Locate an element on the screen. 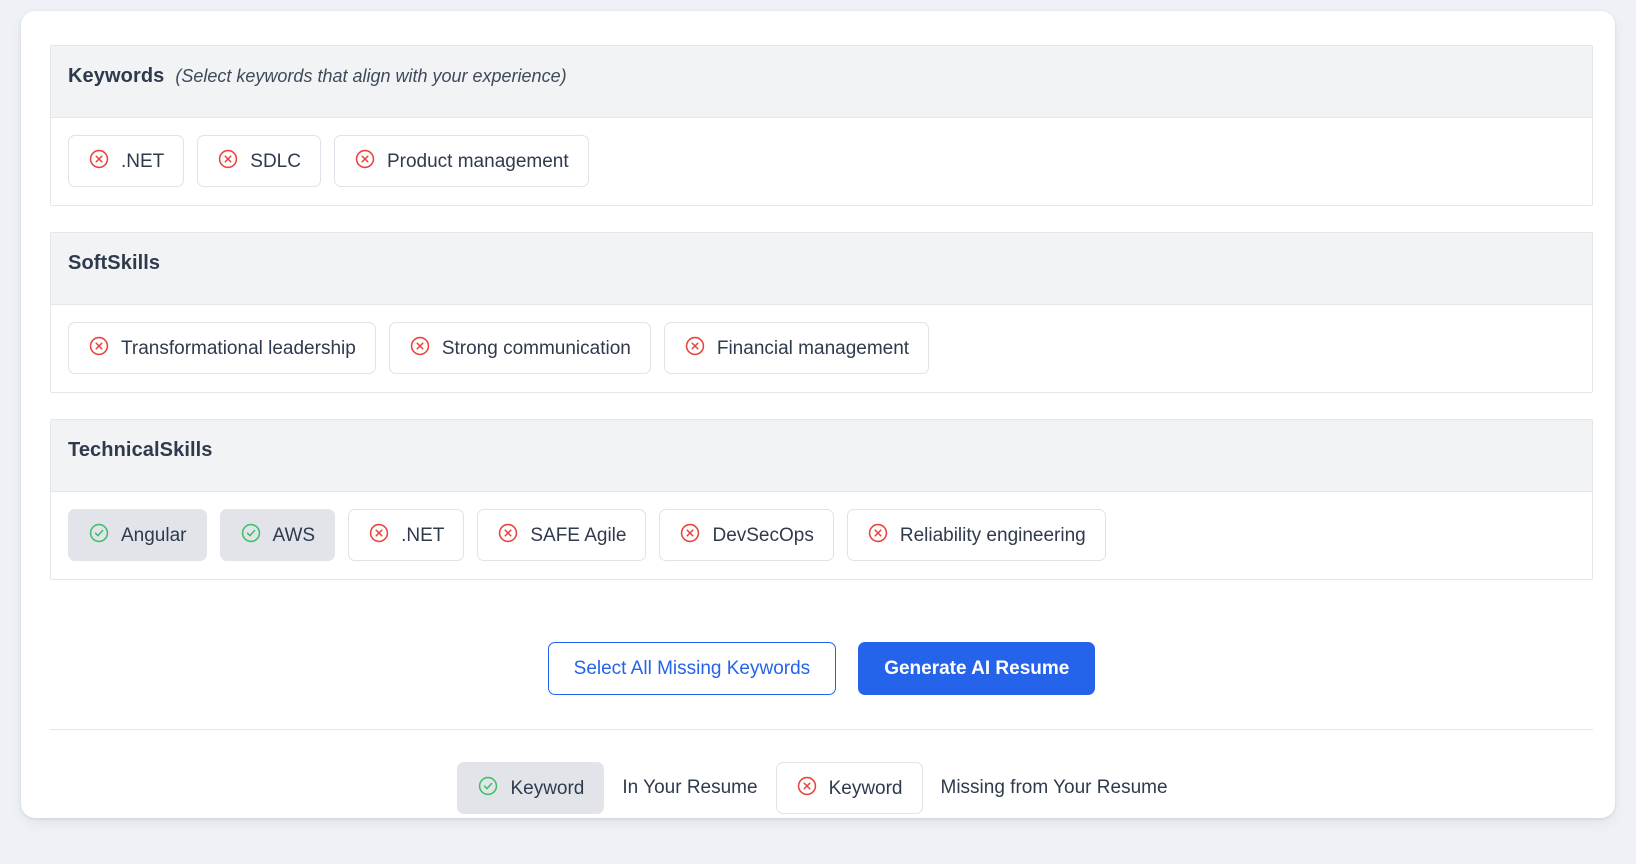  keyword-chip: Reliability engineering is located at coordinates (976, 535).